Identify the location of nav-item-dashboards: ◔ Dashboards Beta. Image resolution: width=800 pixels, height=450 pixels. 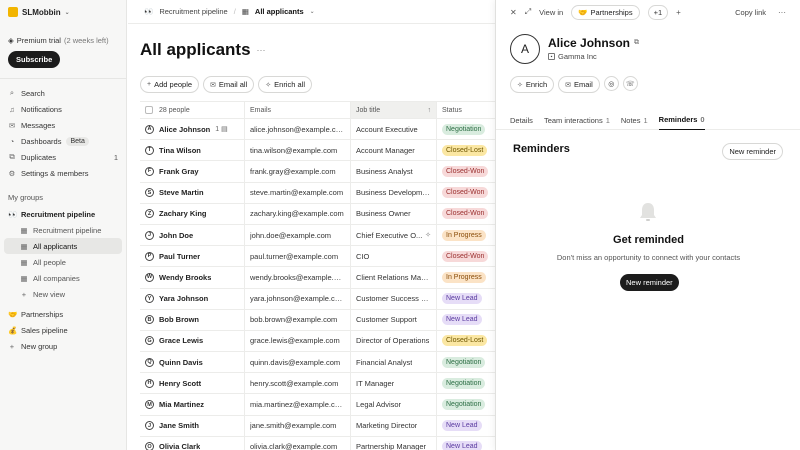
(63, 141).